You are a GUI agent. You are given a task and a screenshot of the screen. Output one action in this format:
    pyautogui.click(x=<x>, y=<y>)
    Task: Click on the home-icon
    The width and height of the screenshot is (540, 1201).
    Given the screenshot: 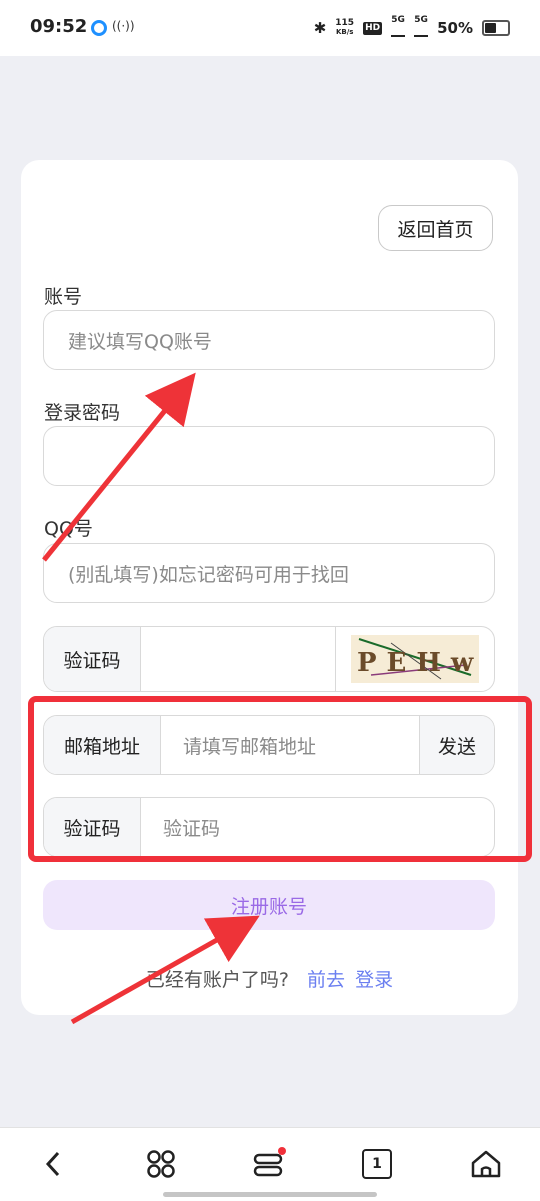 What is the action you would take?
    pyautogui.click(x=486, y=1164)
    